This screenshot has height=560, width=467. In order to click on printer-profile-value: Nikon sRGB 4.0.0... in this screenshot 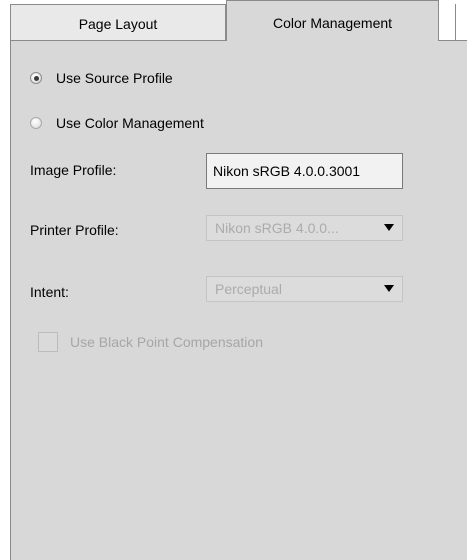, I will do `click(277, 228)`.